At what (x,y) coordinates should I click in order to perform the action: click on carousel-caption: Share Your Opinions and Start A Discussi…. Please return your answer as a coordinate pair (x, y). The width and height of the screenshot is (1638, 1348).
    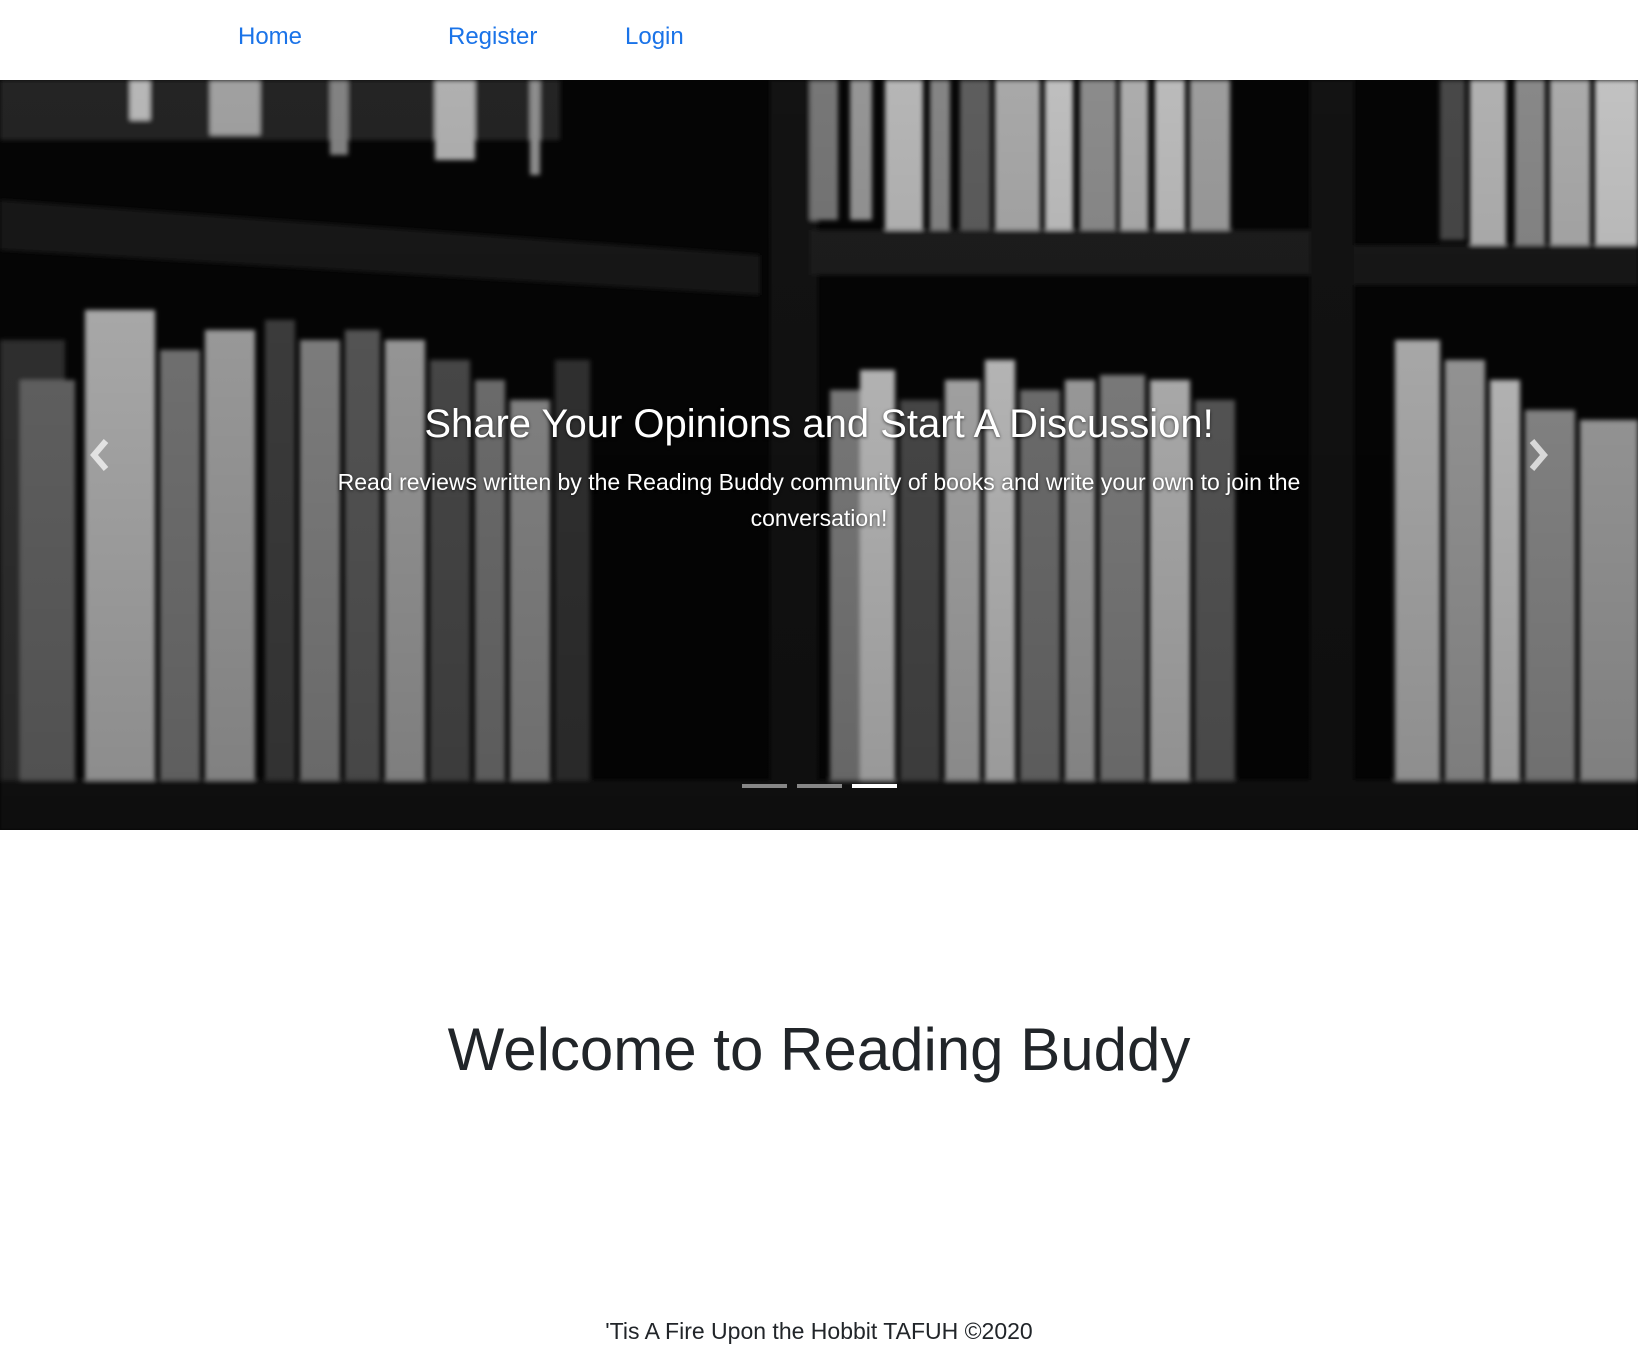
    Looking at the image, I should click on (819, 468).